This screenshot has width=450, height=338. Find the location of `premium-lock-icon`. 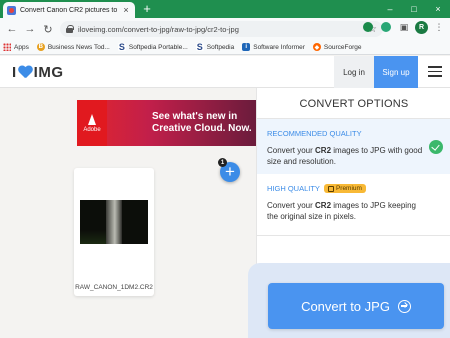

premium-lock-icon is located at coordinates (330, 188).